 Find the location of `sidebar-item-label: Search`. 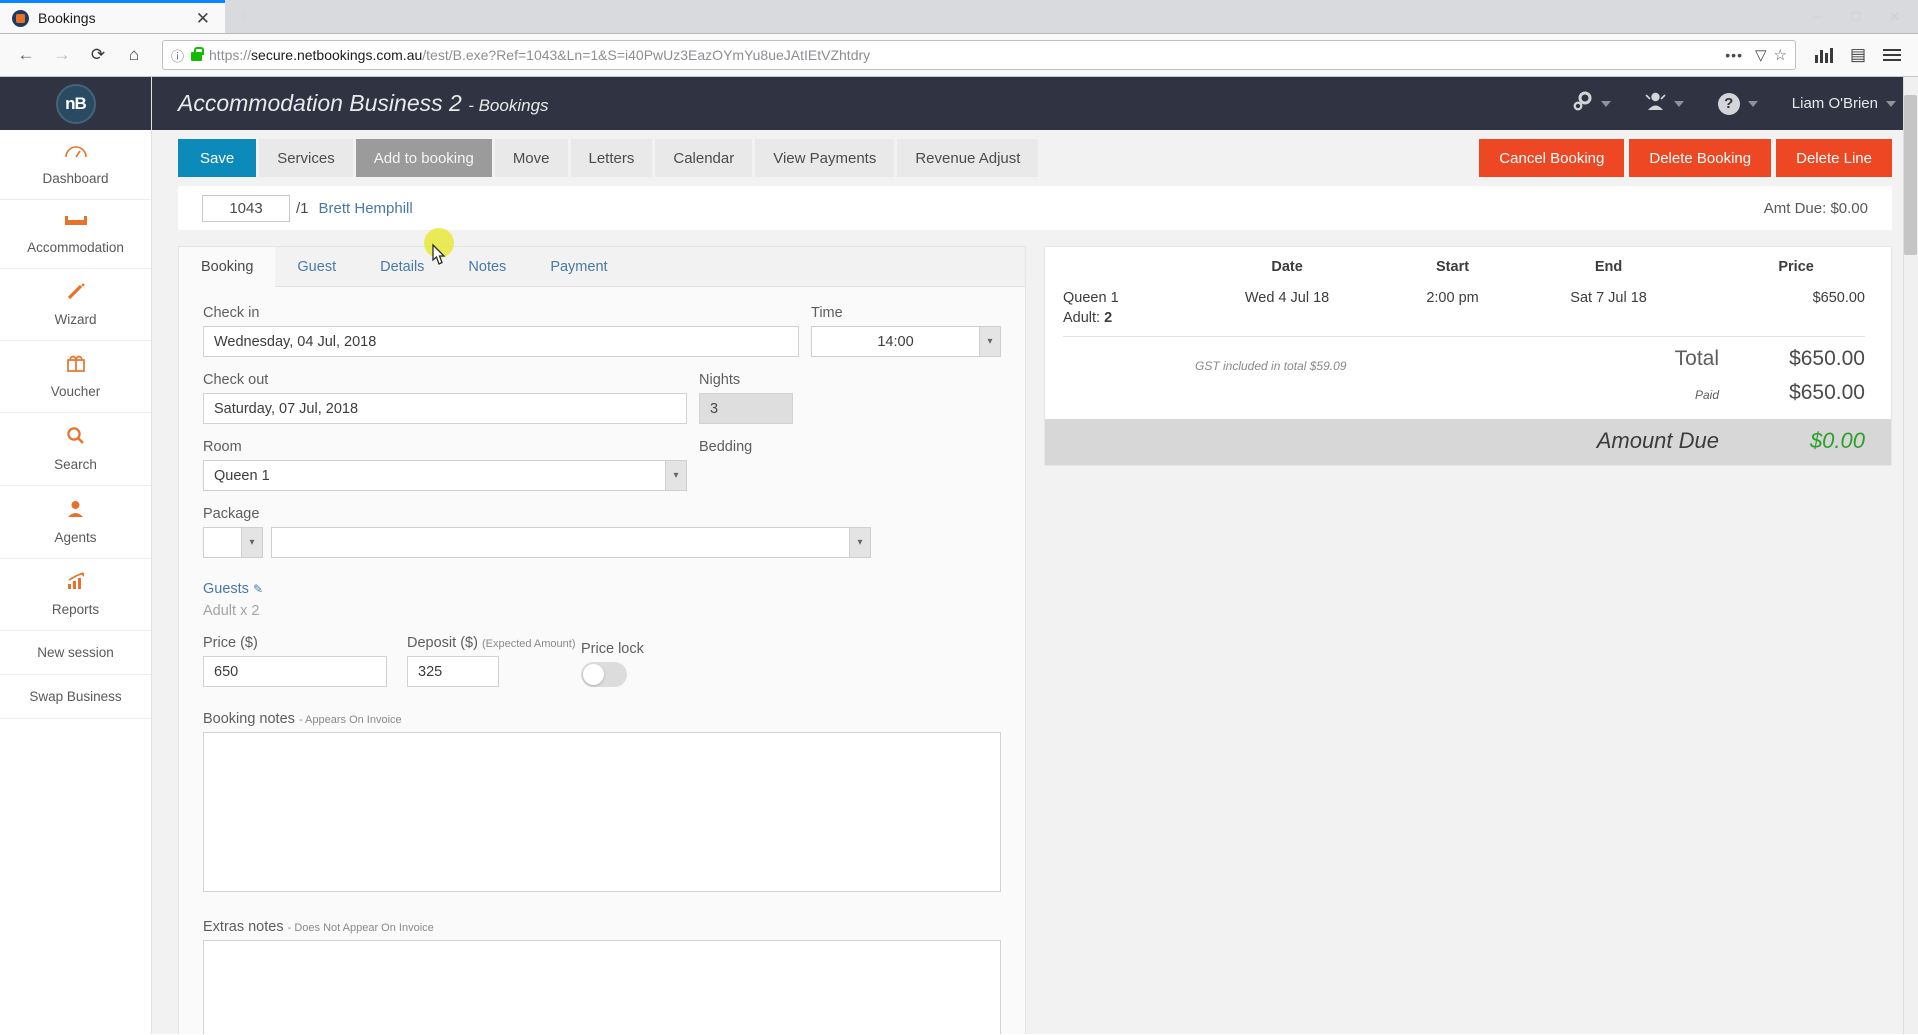

sidebar-item-label: Search is located at coordinates (75, 464).